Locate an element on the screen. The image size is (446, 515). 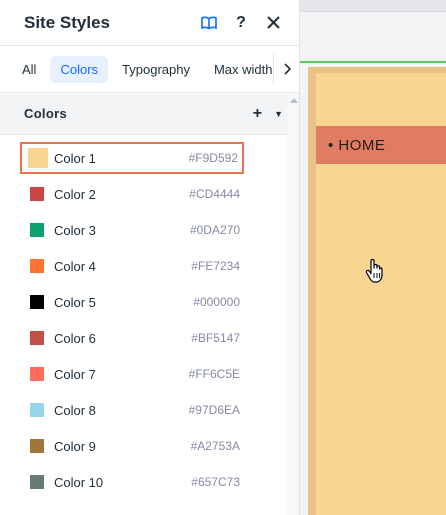
tab-max-width: Max width is located at coordinates (243, 69).